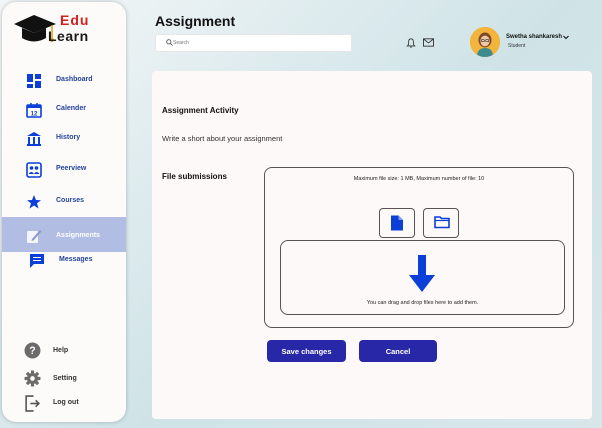 The width and height of the screenshot is (602, 428). Describe the element at coordinates (68, 137) in the screenshot. I see `sidebar-item-label: History` at that location.